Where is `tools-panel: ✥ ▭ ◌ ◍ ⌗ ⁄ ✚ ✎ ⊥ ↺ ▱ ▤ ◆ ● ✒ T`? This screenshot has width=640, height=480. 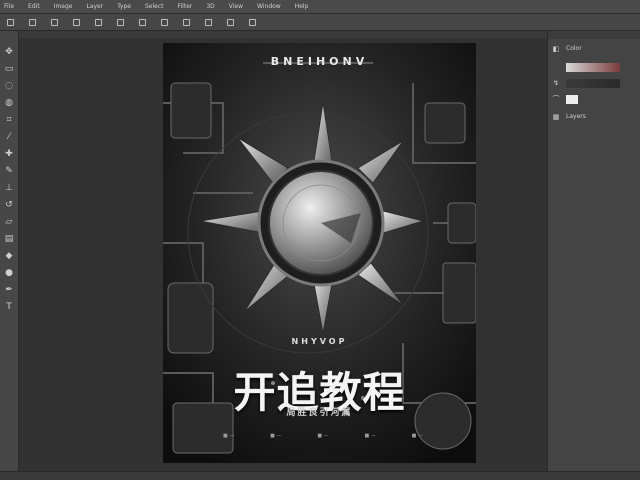
tools-panel: ✥ ▭ ◌ ◍ ⌗ ⁄ ✚ ✎ ⊥ ↺ ▱ ▤ ◆ ● ✒ T is located at coordinates (9, 251).